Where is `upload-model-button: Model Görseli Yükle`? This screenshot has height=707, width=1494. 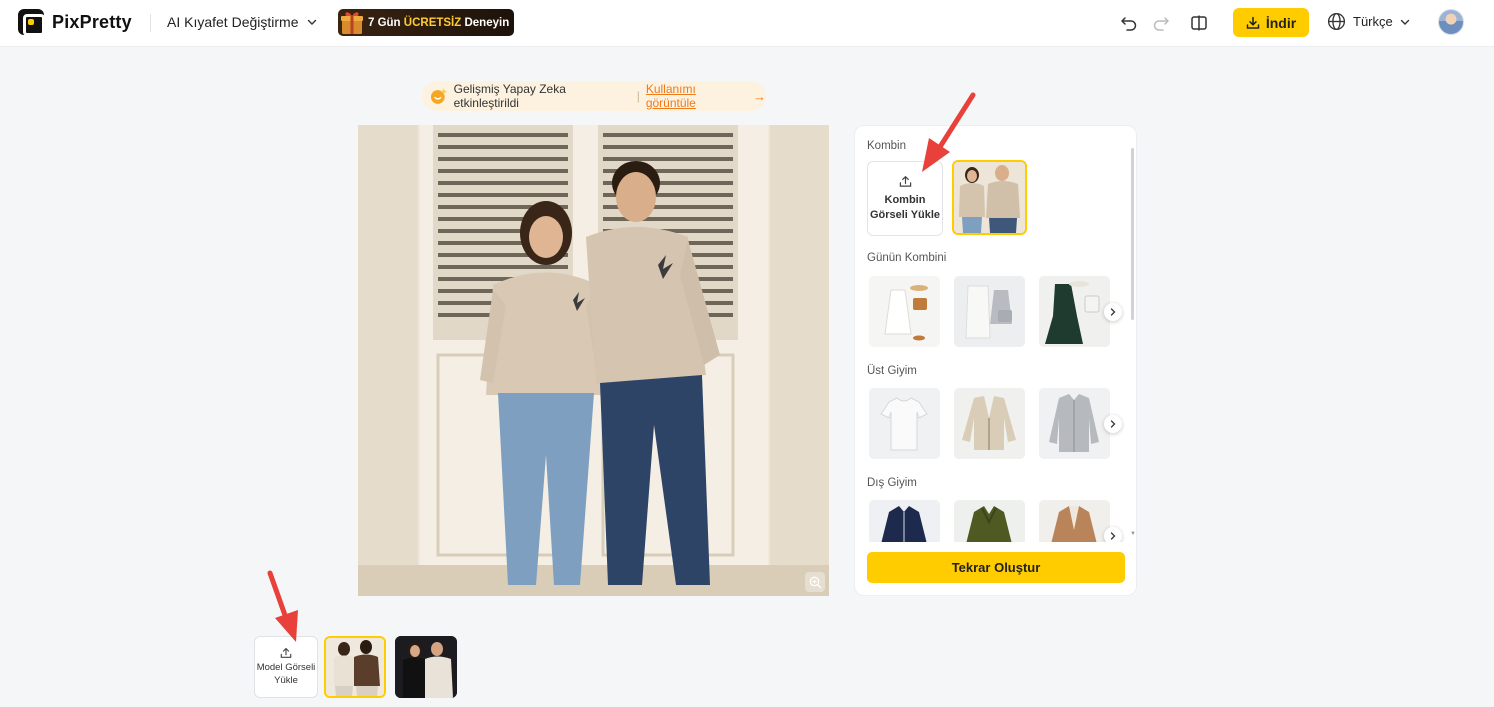 upload-model-button: Model Görseli Yükle is located at coordinates (286, 667).